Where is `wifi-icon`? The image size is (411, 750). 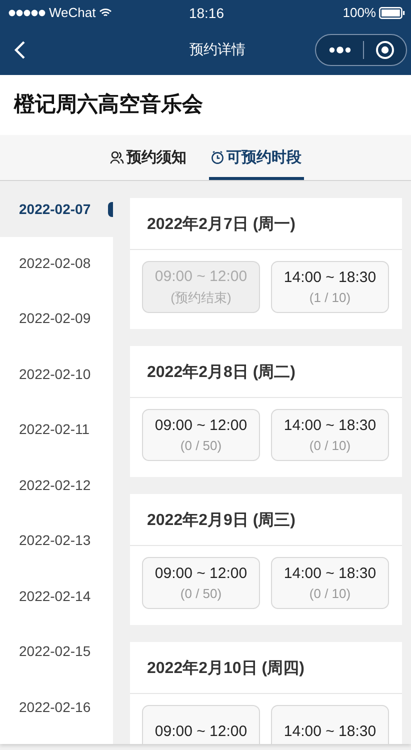 wifi-icon is located at coordinates (105, 13).